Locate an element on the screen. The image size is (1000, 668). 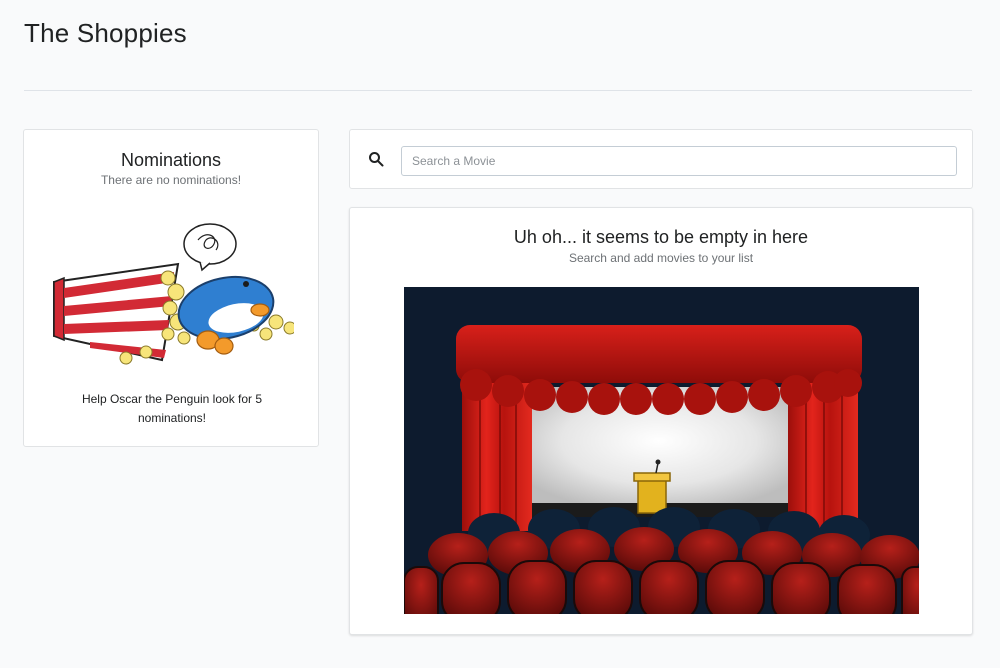
app-title: The Shoppies is located at coordinates (105, 33).